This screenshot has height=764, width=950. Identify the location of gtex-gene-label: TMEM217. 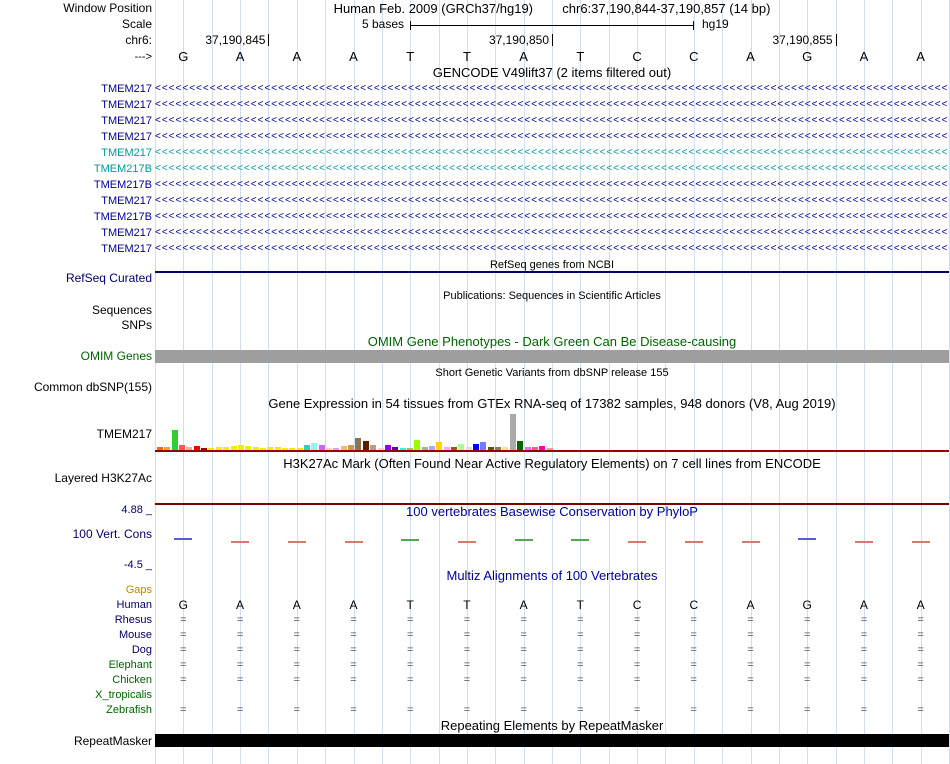
(76, 434).